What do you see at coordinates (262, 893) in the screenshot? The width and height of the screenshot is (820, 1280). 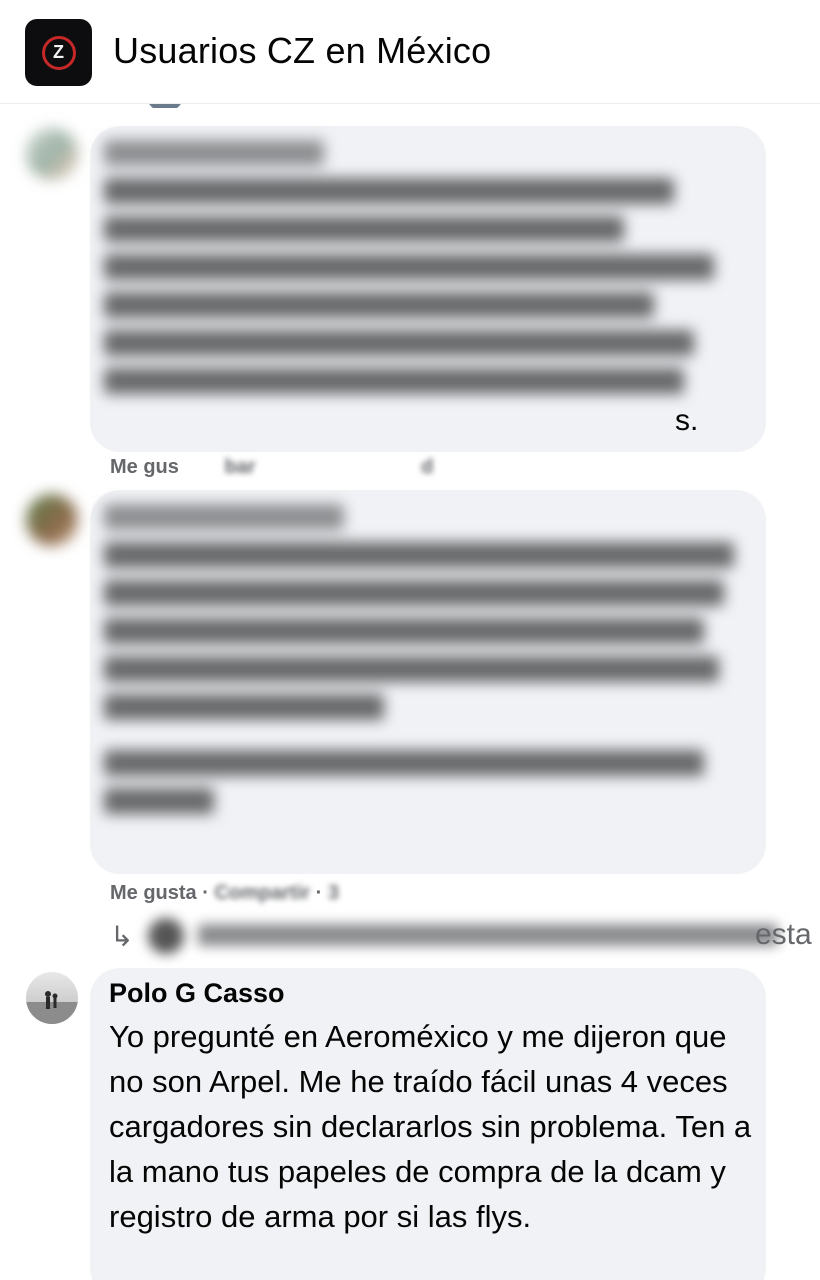 I see `share-button: Compartir` at bounding box center [262, 893].